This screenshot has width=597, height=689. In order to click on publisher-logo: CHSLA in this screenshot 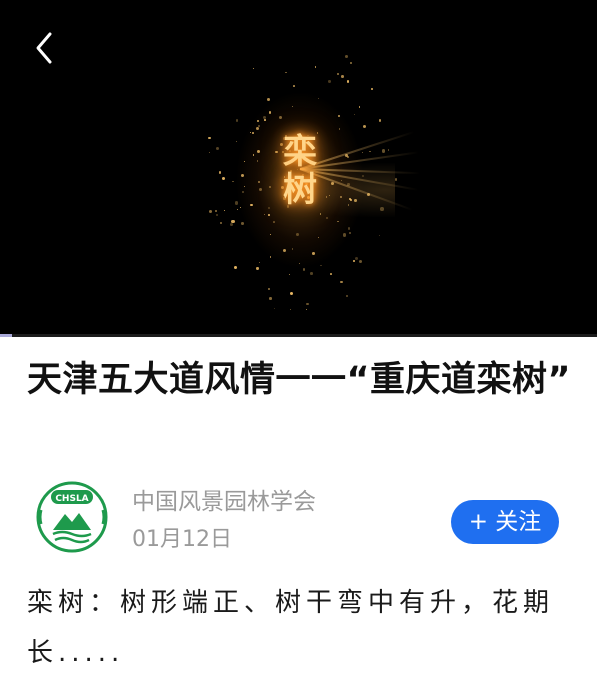, I will do `click(72, 517)`.